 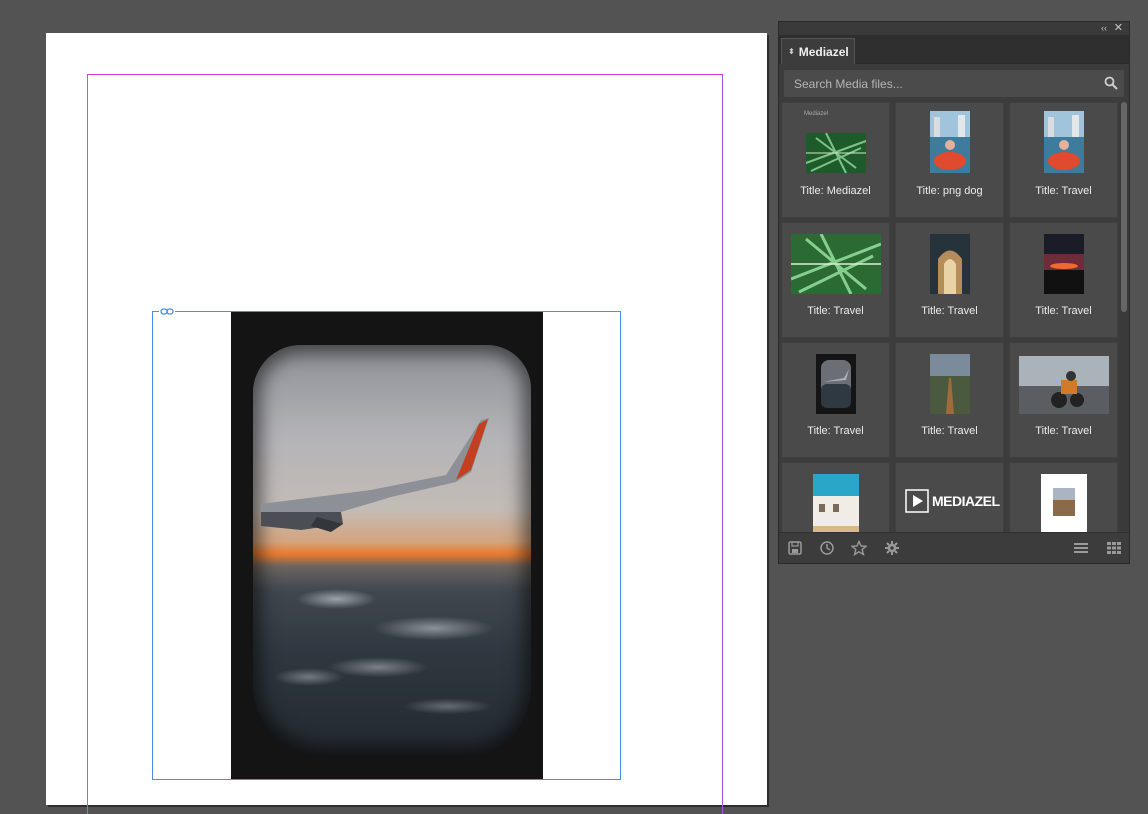 What do you see at coordinates (795, 548) in the screenshot?
I see `save-icon` at bounding box center [795, 548].